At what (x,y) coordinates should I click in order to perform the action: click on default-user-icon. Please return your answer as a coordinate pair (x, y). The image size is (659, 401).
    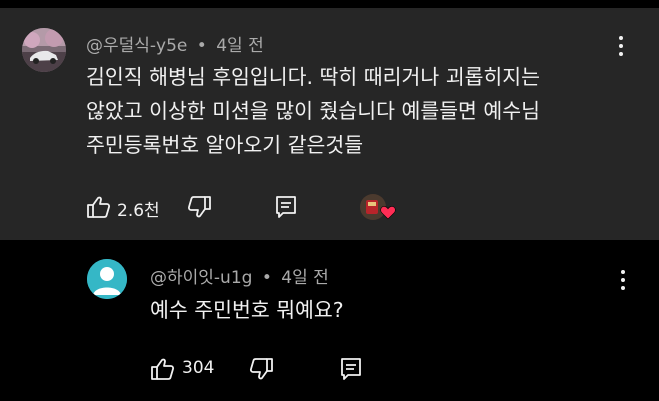
    Looking at the image, I should click on (107, 279).